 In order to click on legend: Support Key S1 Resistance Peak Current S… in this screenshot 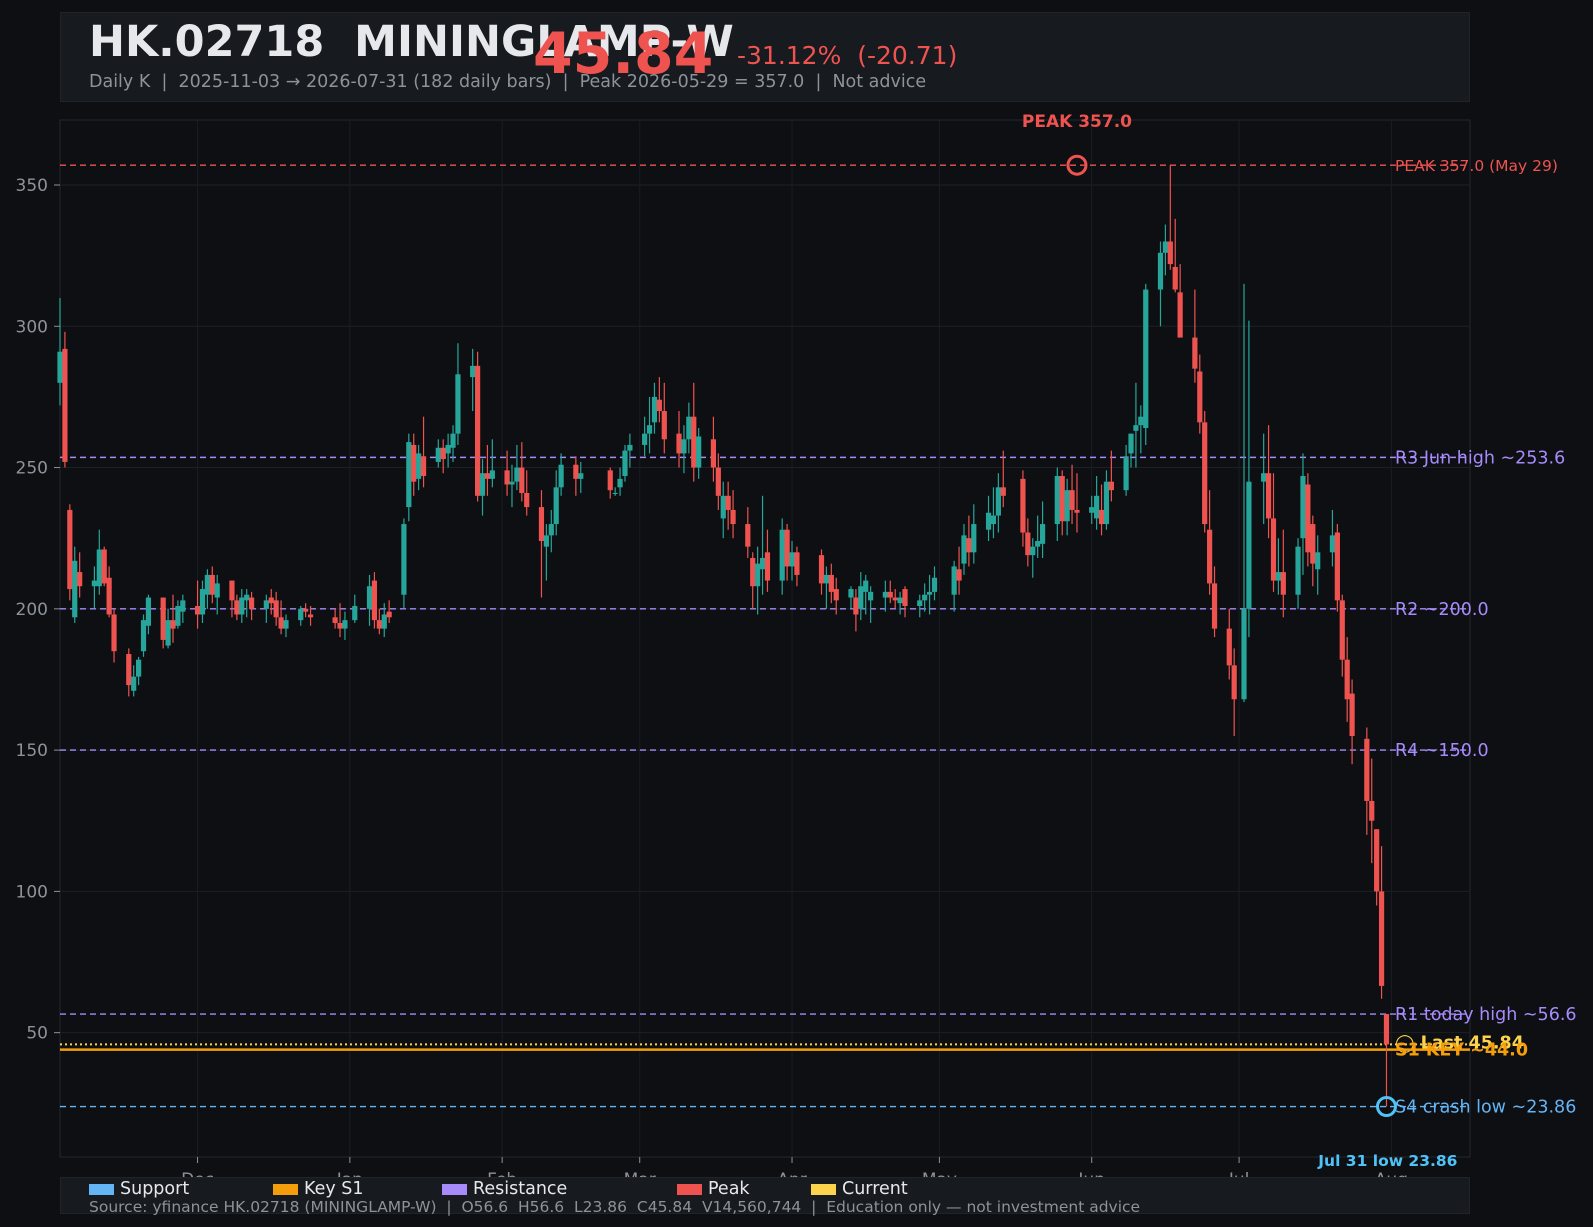, I will do `click(765, 1196)`.